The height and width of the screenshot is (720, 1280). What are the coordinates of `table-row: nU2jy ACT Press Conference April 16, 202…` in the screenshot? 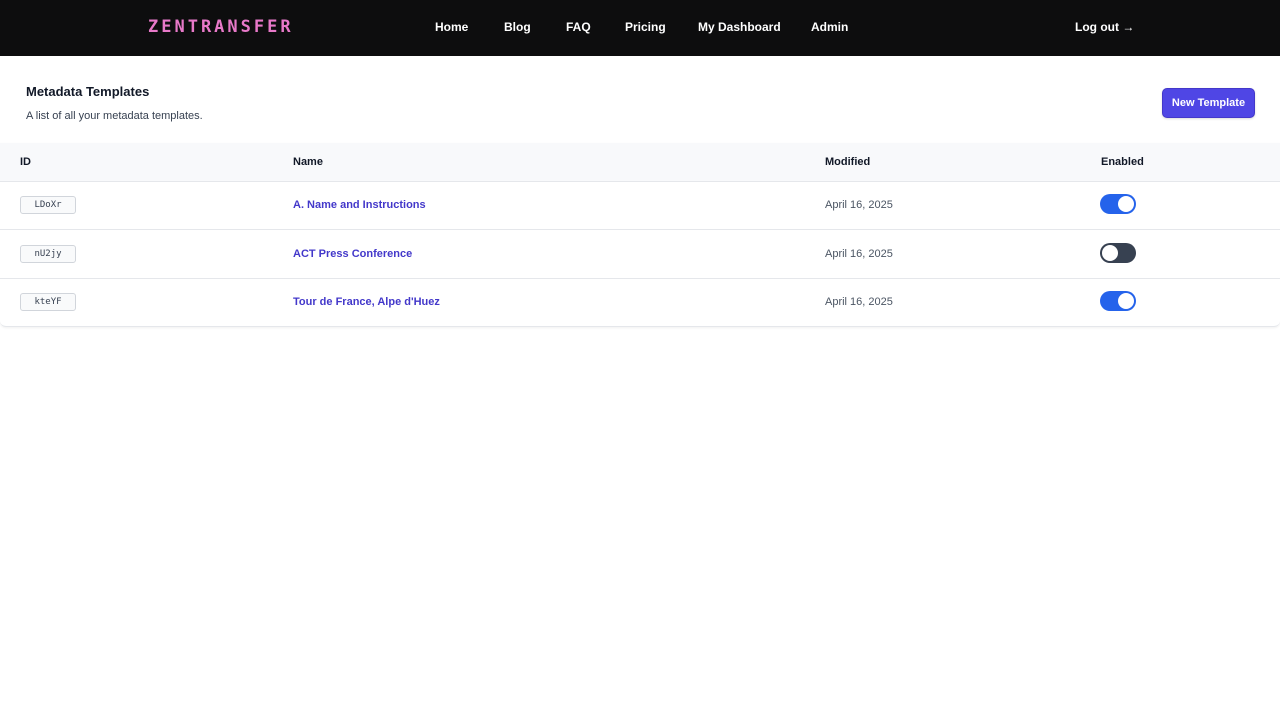 It's located at (640, 255).